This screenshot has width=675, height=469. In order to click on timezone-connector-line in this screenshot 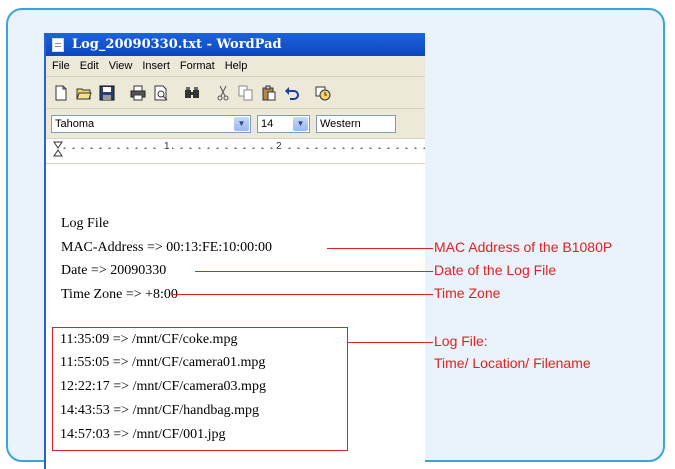, I will do `click(302, 294)`.